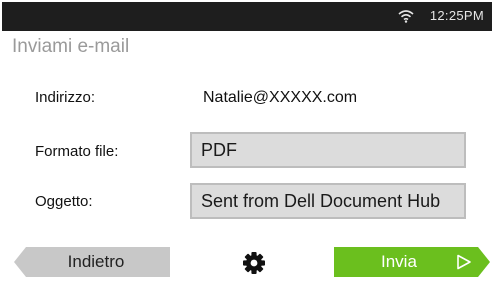 This screenshot has width=494, height=282. Describe the element at coordinates (65, 97) in the screenshot. I see `address-label: Indirizzo:` at that location.